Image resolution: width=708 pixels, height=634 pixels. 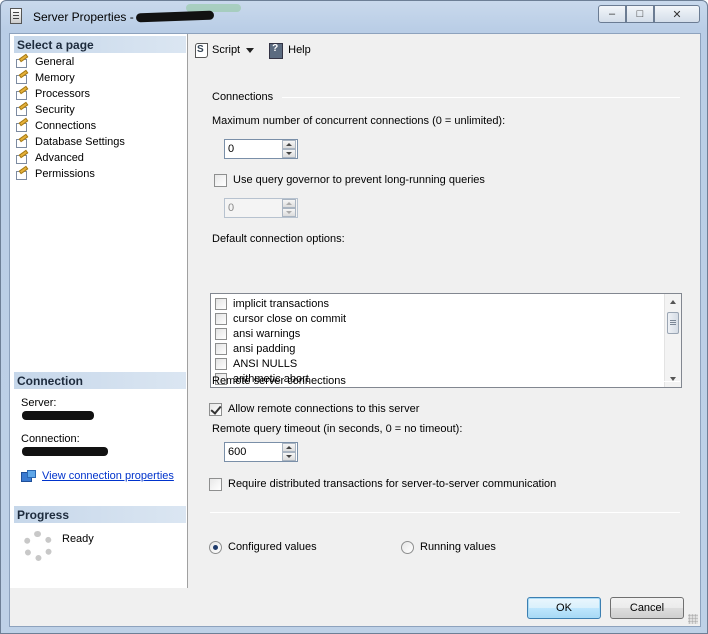 I want to click on option-item: ansi padding, so click(x=255, y=348).